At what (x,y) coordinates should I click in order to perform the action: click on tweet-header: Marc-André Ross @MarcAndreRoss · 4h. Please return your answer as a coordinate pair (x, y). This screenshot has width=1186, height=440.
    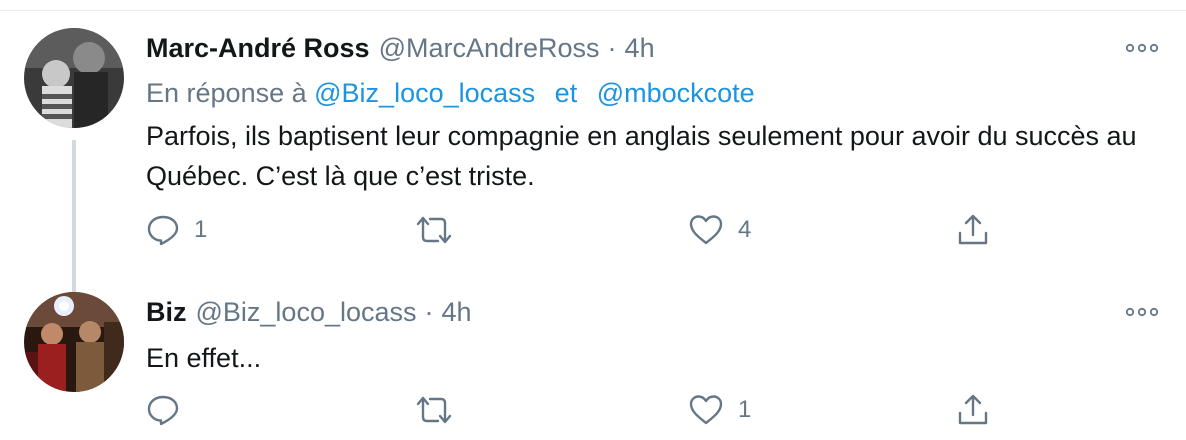
    Looking at the image, I should click on (654, 48).